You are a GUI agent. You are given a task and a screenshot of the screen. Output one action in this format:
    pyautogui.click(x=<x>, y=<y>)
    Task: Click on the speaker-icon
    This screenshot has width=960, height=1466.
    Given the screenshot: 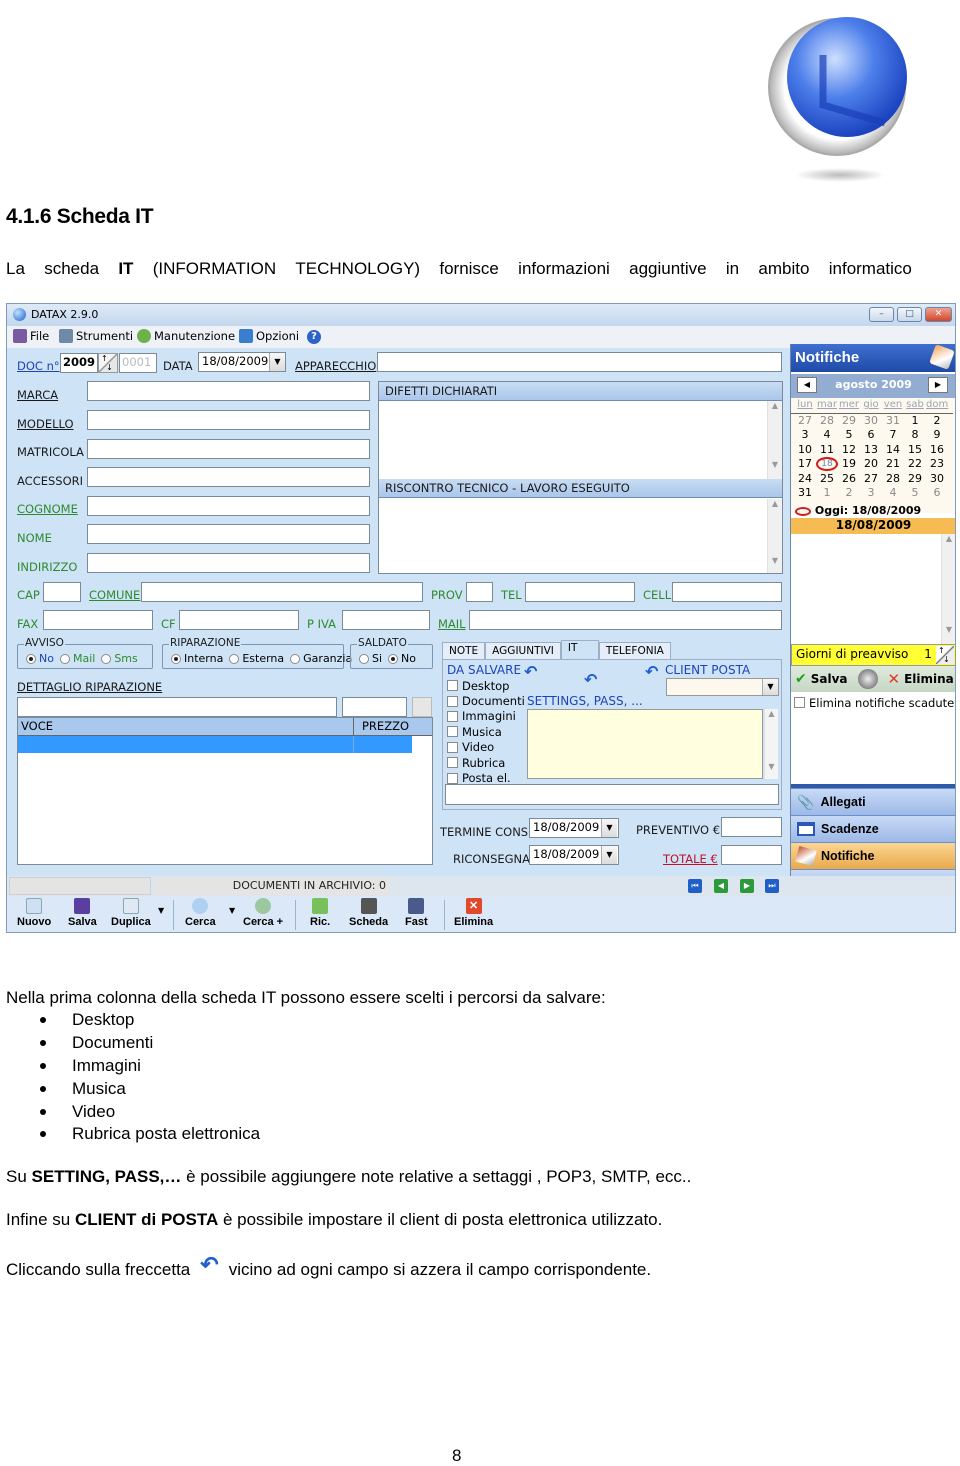 What is the action you would take?
    pyautogui.click(x=867, y=679)
    